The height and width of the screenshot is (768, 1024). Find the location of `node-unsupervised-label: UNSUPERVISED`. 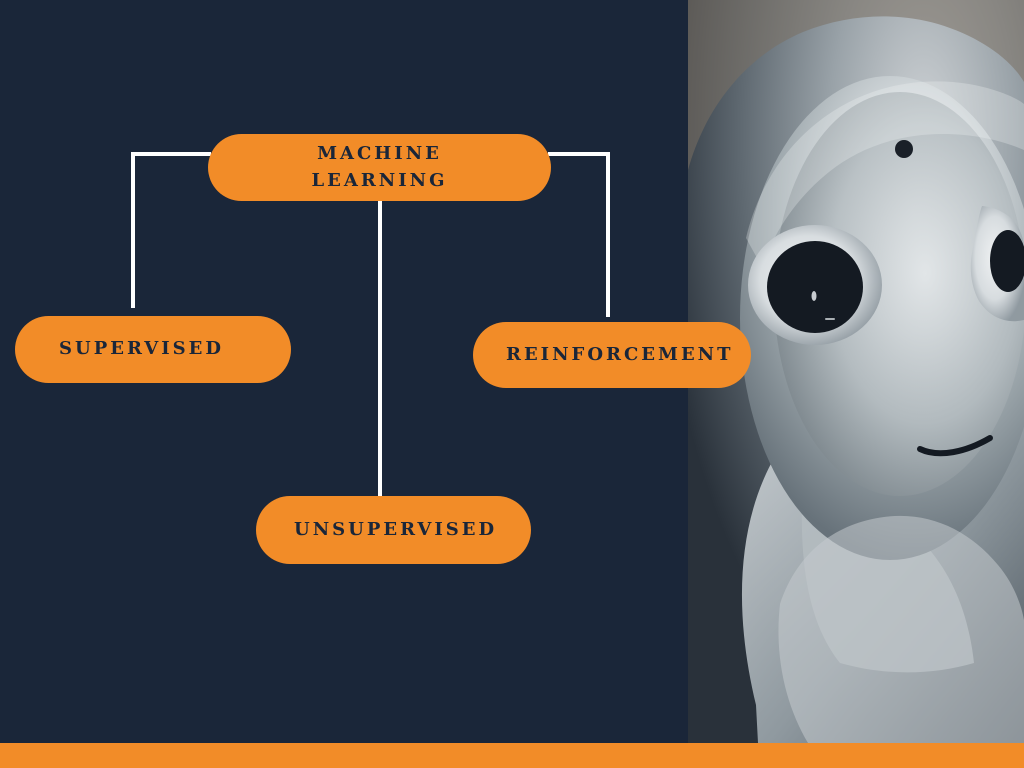

node-unsupervised-label: UNSUPERVISED is located at coordinates (396, 529).